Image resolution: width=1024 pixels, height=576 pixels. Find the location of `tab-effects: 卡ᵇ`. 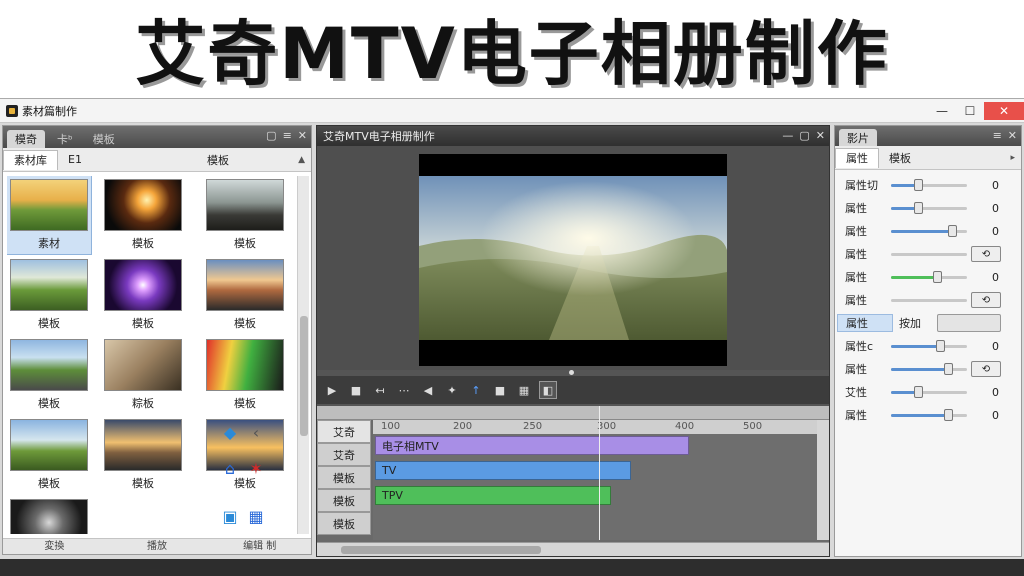

tab-effects: 卡ᵇ is located at coordinates (65, 139).